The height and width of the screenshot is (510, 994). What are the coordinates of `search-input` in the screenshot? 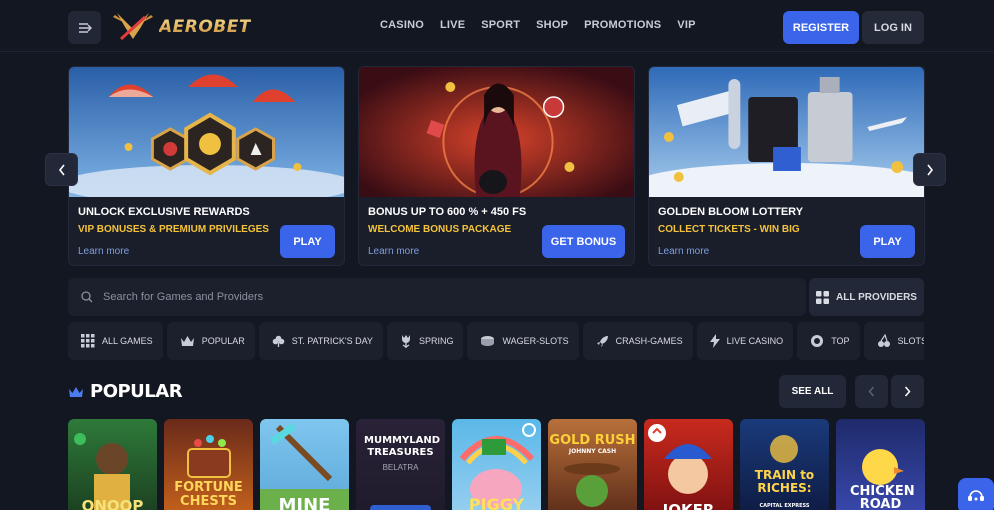 It's located at (403, 297).